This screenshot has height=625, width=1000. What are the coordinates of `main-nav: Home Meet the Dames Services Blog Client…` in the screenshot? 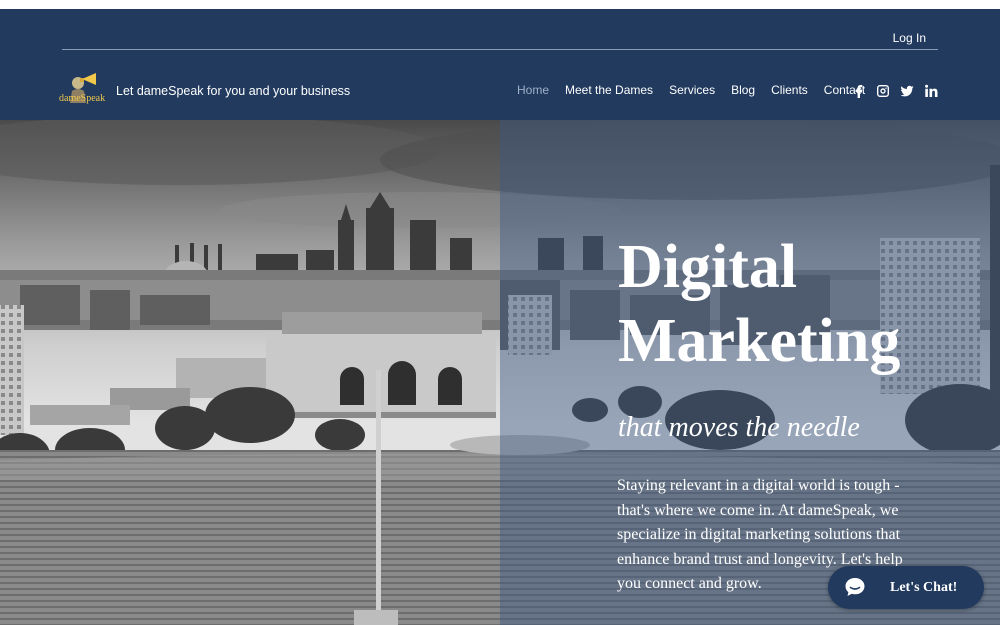 It's located at (699, 90).